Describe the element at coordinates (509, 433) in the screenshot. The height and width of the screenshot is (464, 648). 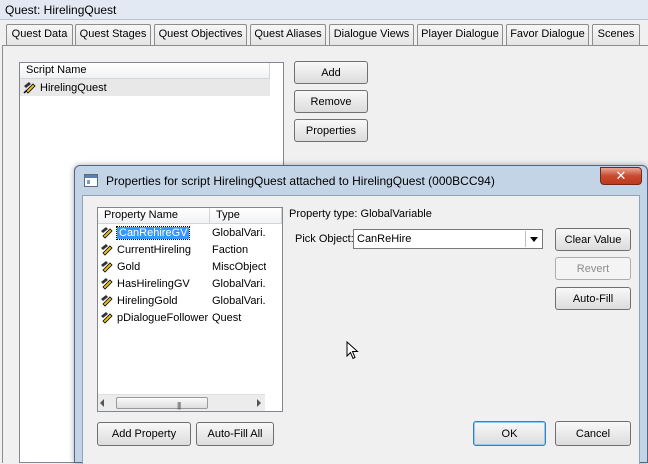
I see `ok-button: OK` at that location.